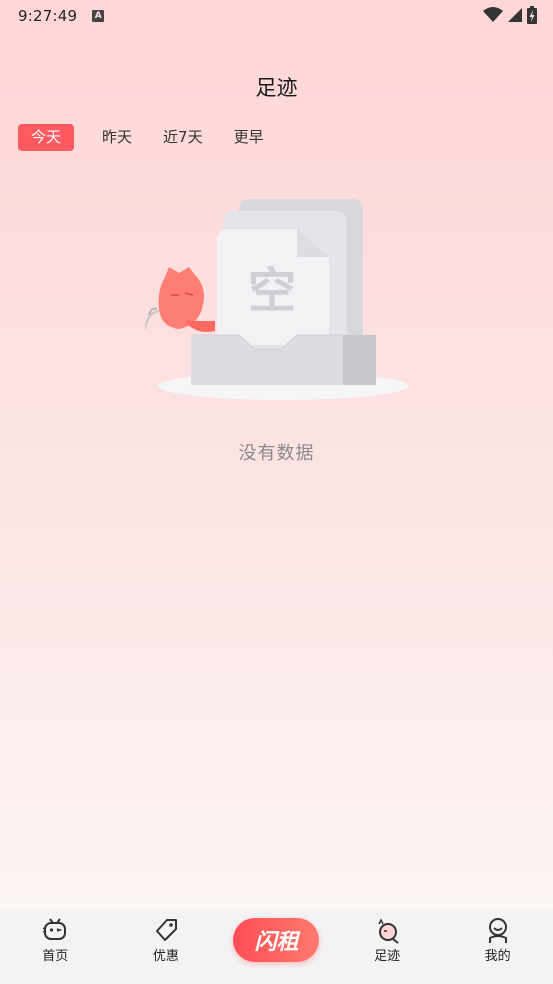 This screenshot has height=984, width=553. Describe the element at coordinates (272, 291) in the screenshot. I see `empty-document-label: 空` at that location.